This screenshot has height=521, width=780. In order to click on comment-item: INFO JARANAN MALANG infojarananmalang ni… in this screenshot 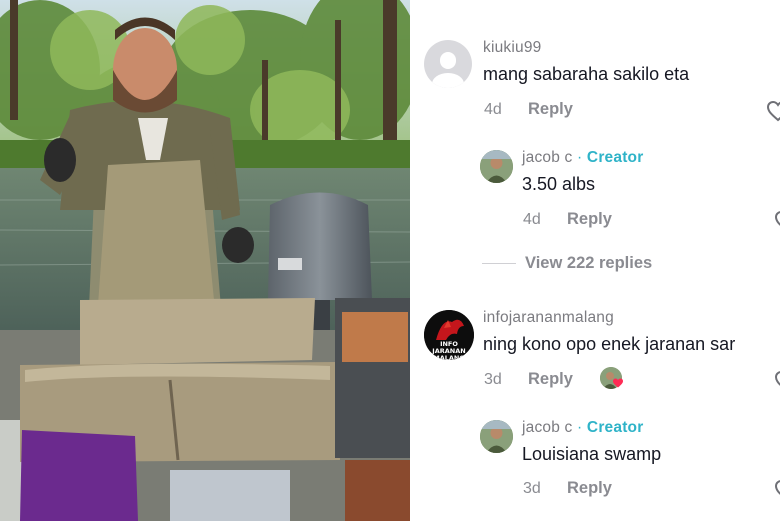, I will do `click(595, 355)`.